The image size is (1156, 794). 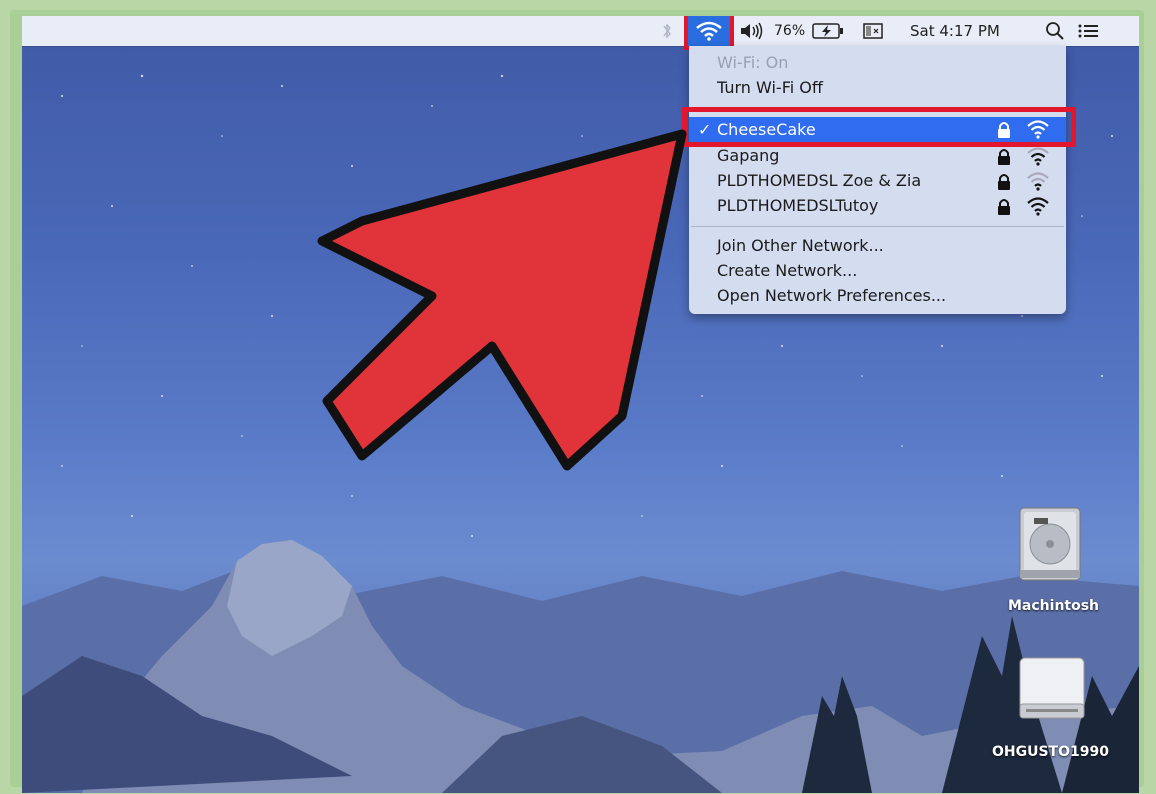 What do you see at coordinates (1052, 689) in the screenshot?
I see `external-drive-icon` at bounding box center [1052, 689].